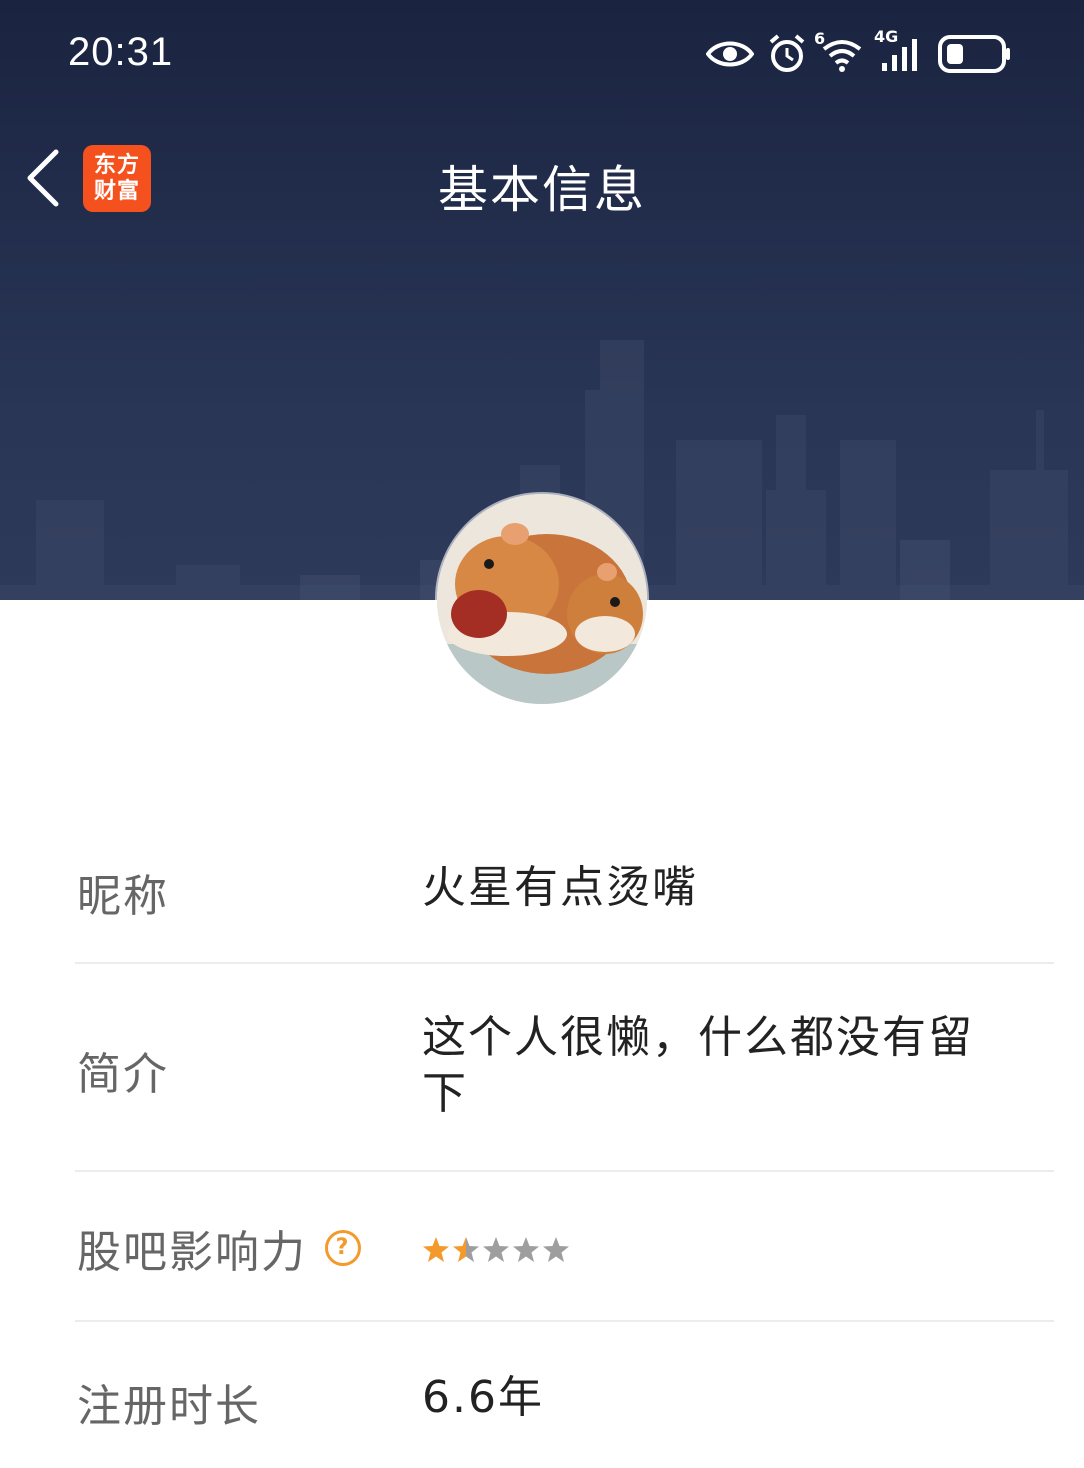 The image size is (1084, 1468). Describe the element at coordinates (730, 56) in the screenshot. I see `eye-icon` at that location.